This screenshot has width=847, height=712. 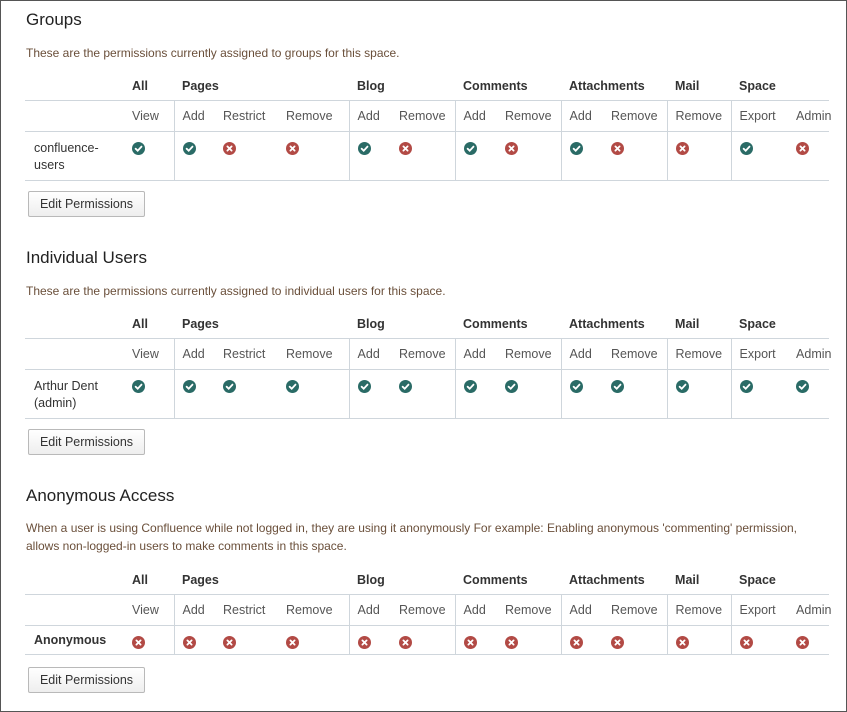 I want to click on permission-header-admin: Admin, so click(x=809, y=610).